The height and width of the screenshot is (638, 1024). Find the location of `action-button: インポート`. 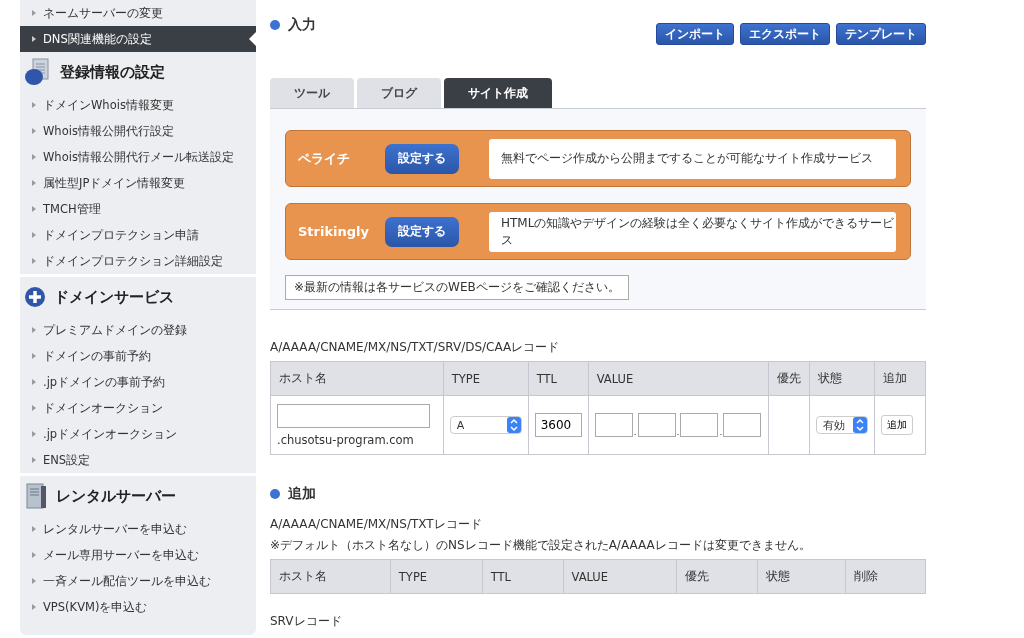

action-button: インポート is located at coordinates (695, 34).